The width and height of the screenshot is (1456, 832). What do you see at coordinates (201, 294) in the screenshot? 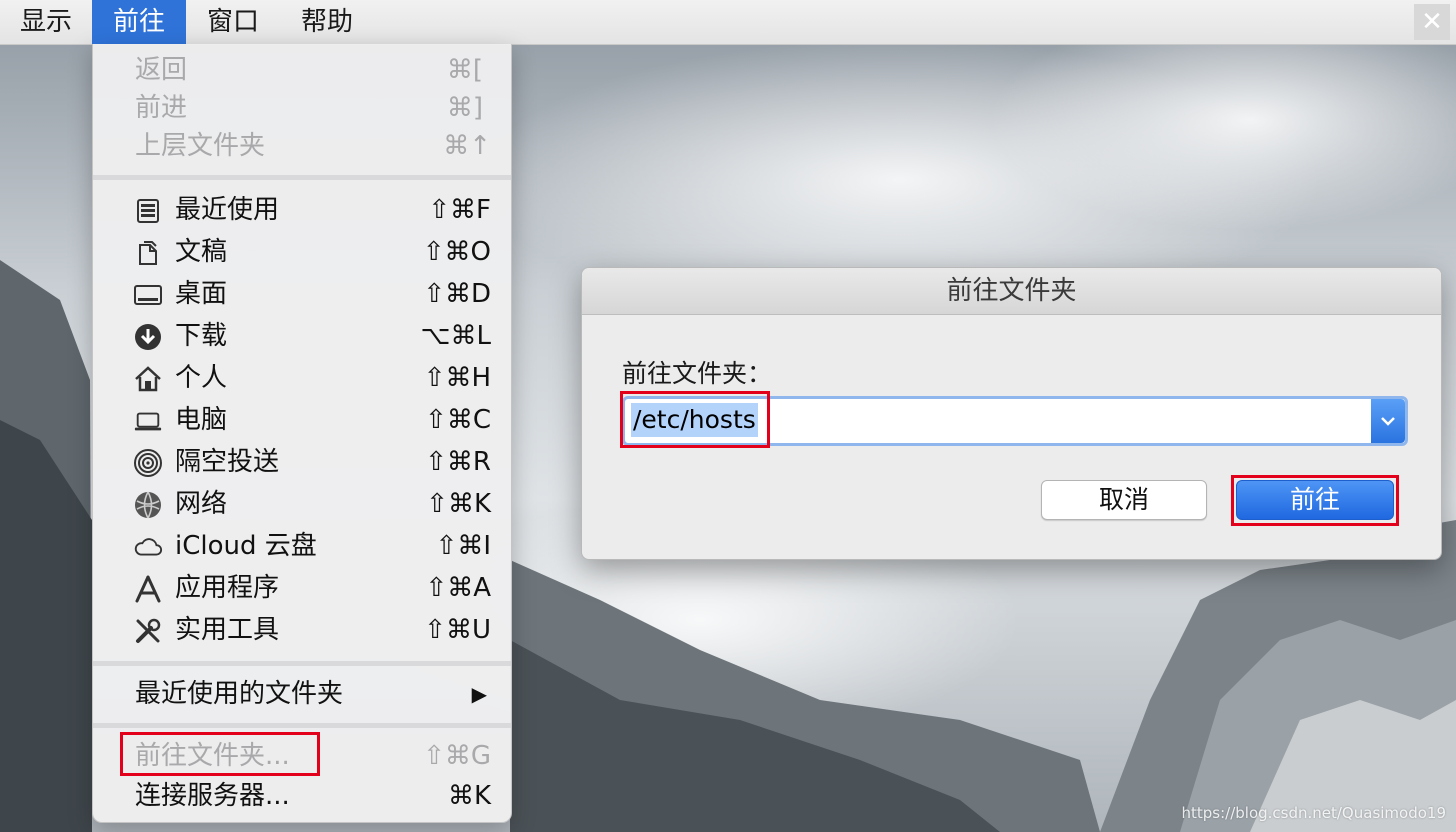
I see `menu-item-label: 桌面` at bounding box center [201, 294].